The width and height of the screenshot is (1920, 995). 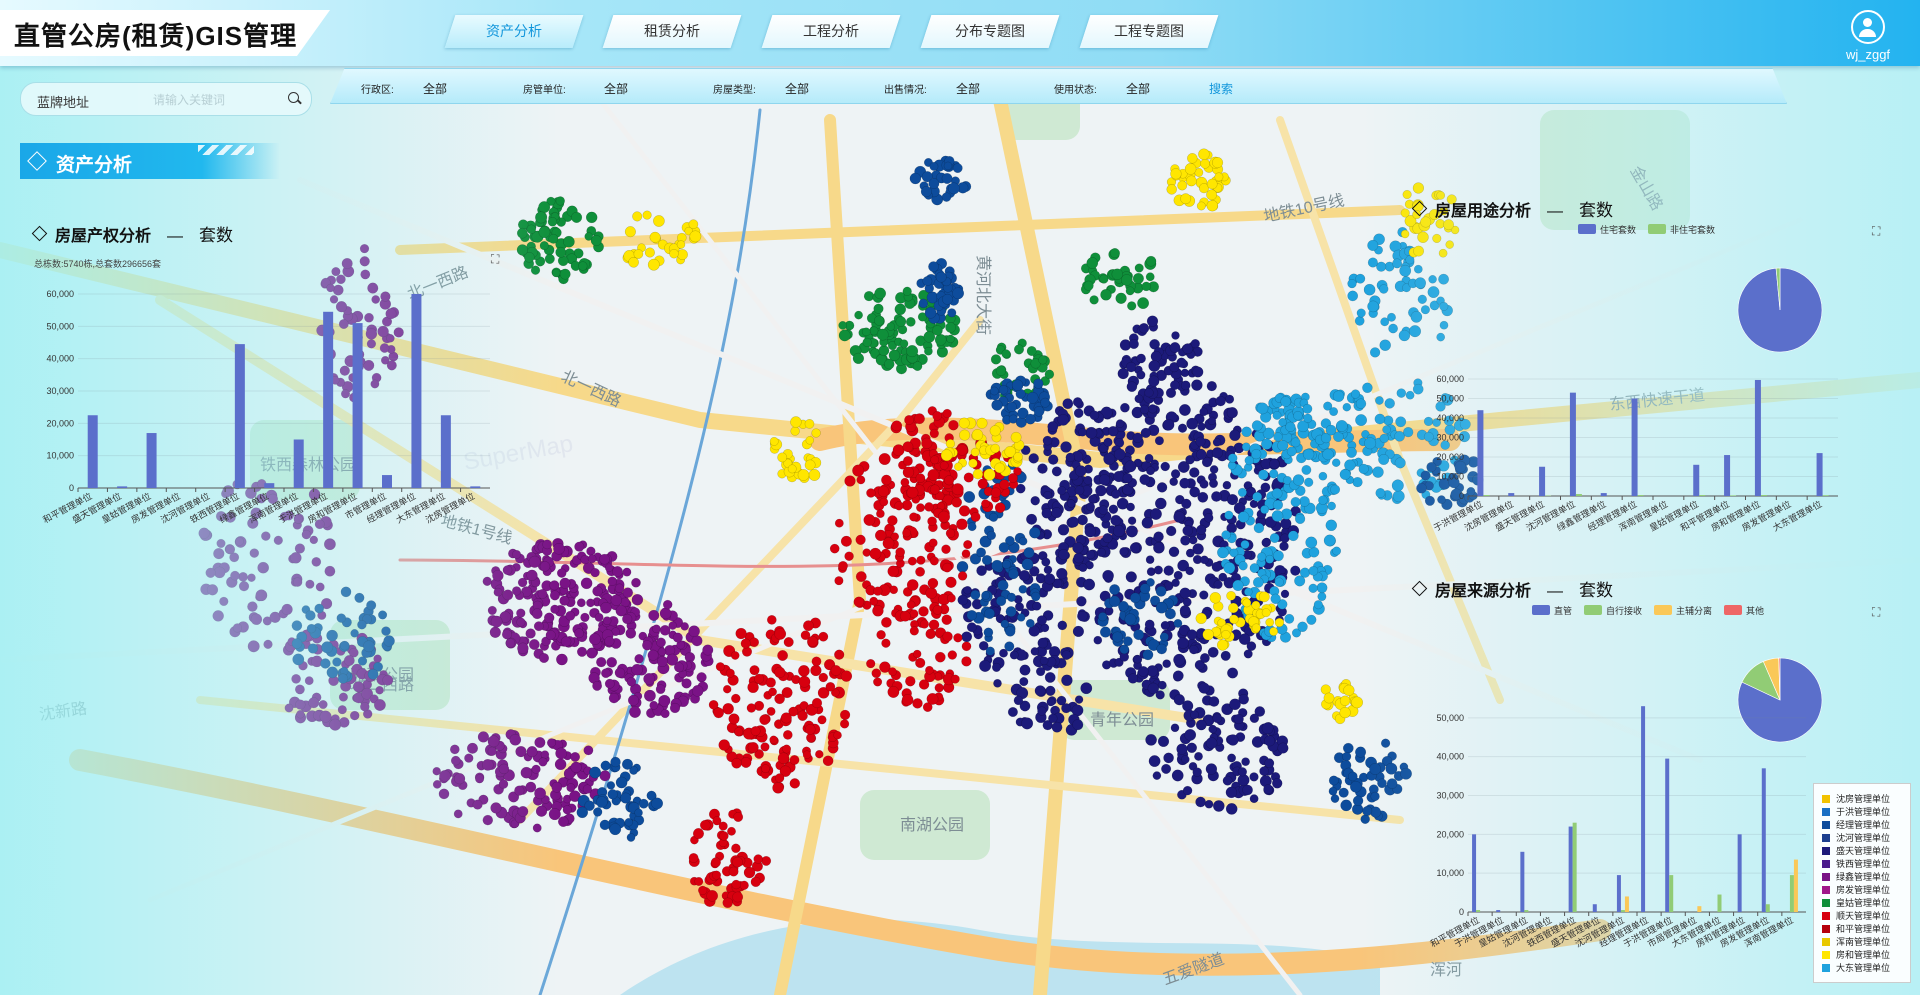 I want to click on filter-select-status: 全部, so click(x=1138, y=88).